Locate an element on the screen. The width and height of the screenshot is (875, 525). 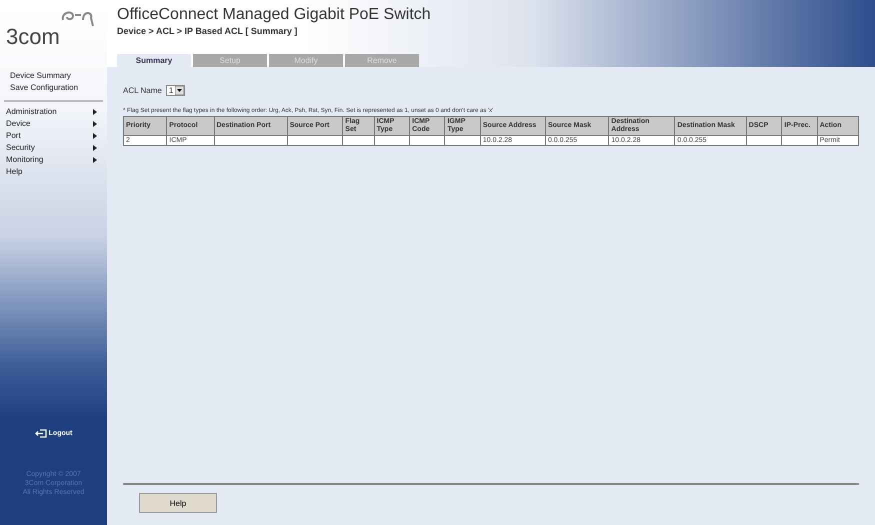
sidebar-menu-item: Port is located at coordinates (51, 136).